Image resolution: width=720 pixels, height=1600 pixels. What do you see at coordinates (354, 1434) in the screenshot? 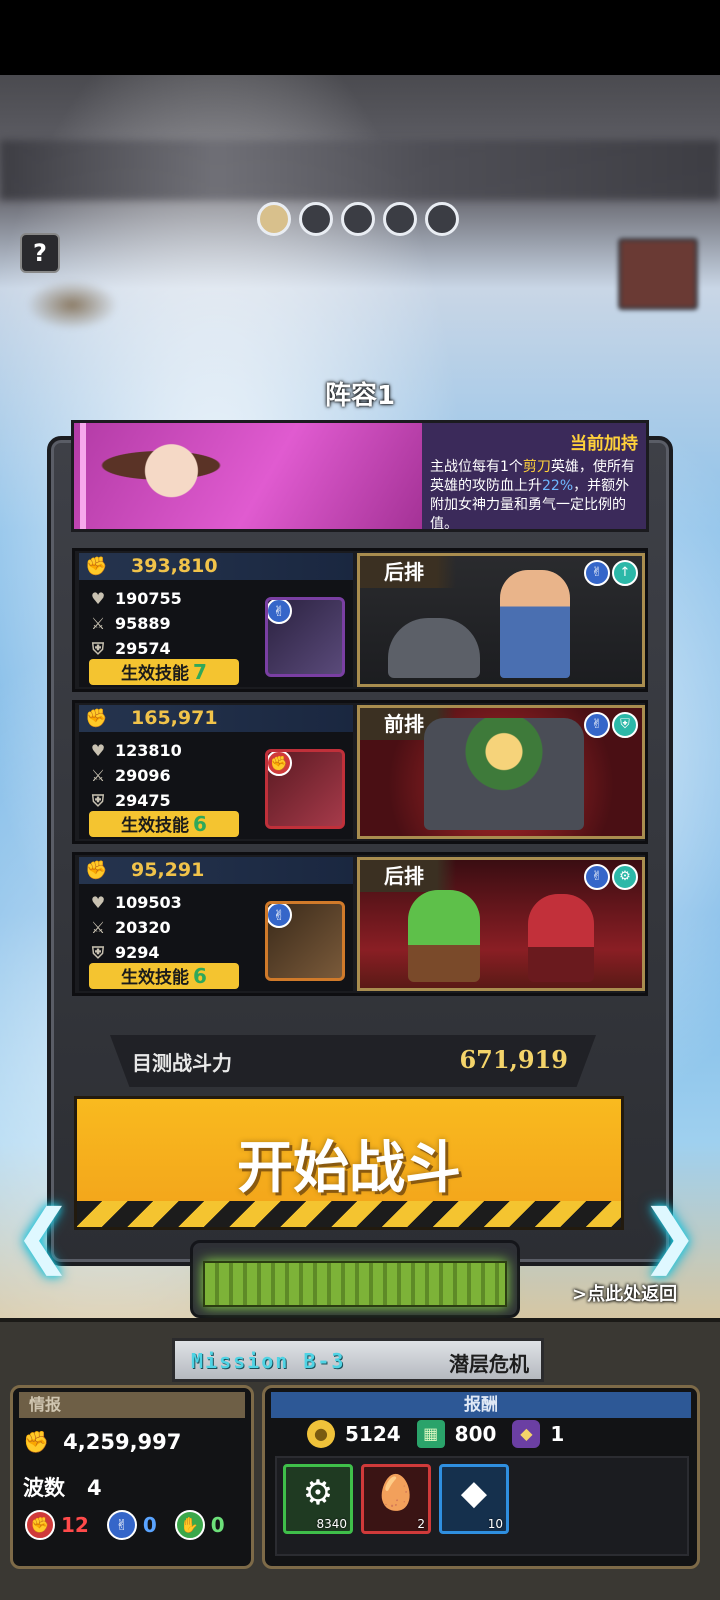
I see `gold-reward: ● 5124` at bounding box center [354, 1434].